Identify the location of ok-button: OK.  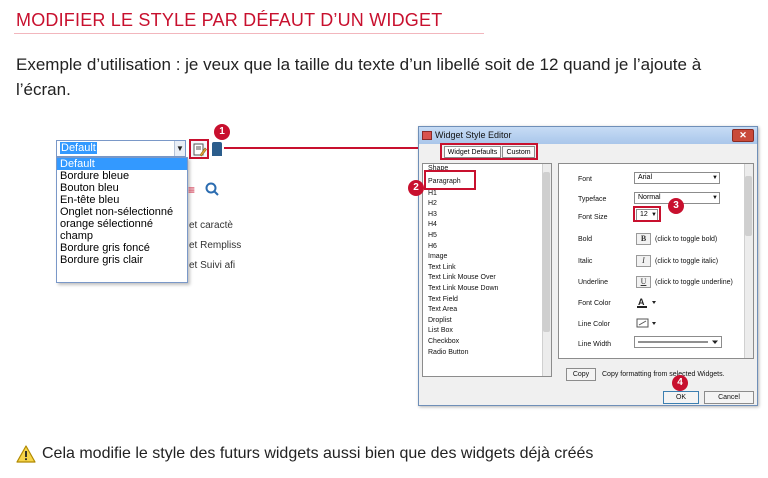
(681, 397).